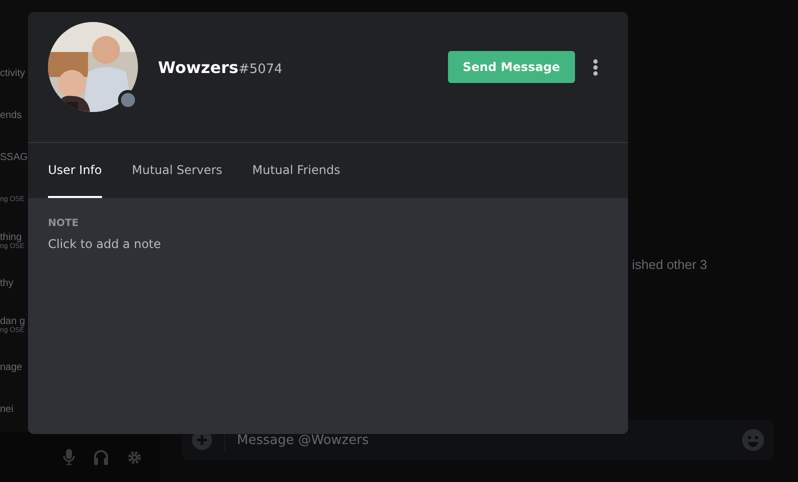 This screenshot has width=798, height=482. I want to click on channel-name: thy, so click(7, 283).